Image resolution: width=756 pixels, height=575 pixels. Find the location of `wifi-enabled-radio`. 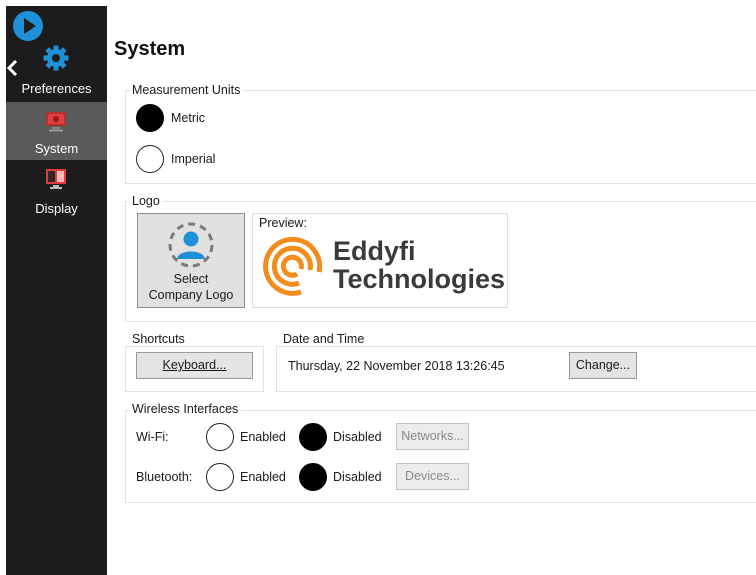

wifi-enabled-radio is located at coordinates (220, 437).